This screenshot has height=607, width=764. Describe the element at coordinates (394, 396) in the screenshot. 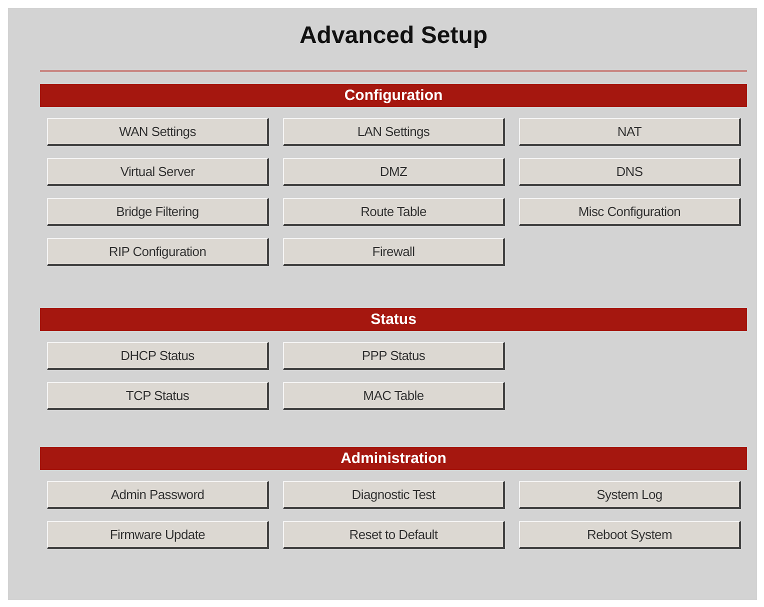

I see `setup-button: MAC Table` at that location.